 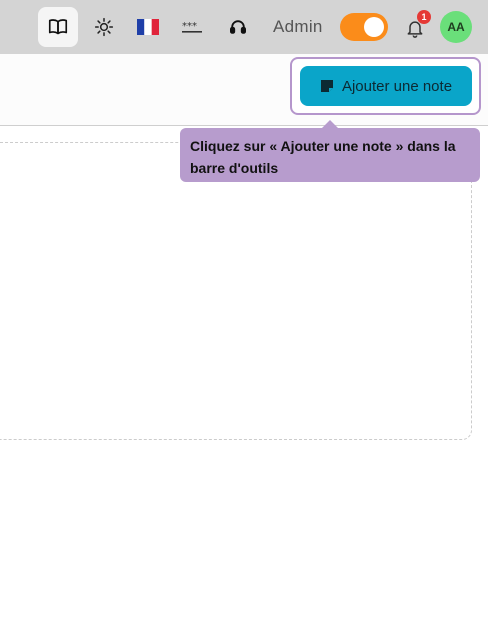 I want to click on top-header: *** Admin 1 AA, so click(x=244, y=27).